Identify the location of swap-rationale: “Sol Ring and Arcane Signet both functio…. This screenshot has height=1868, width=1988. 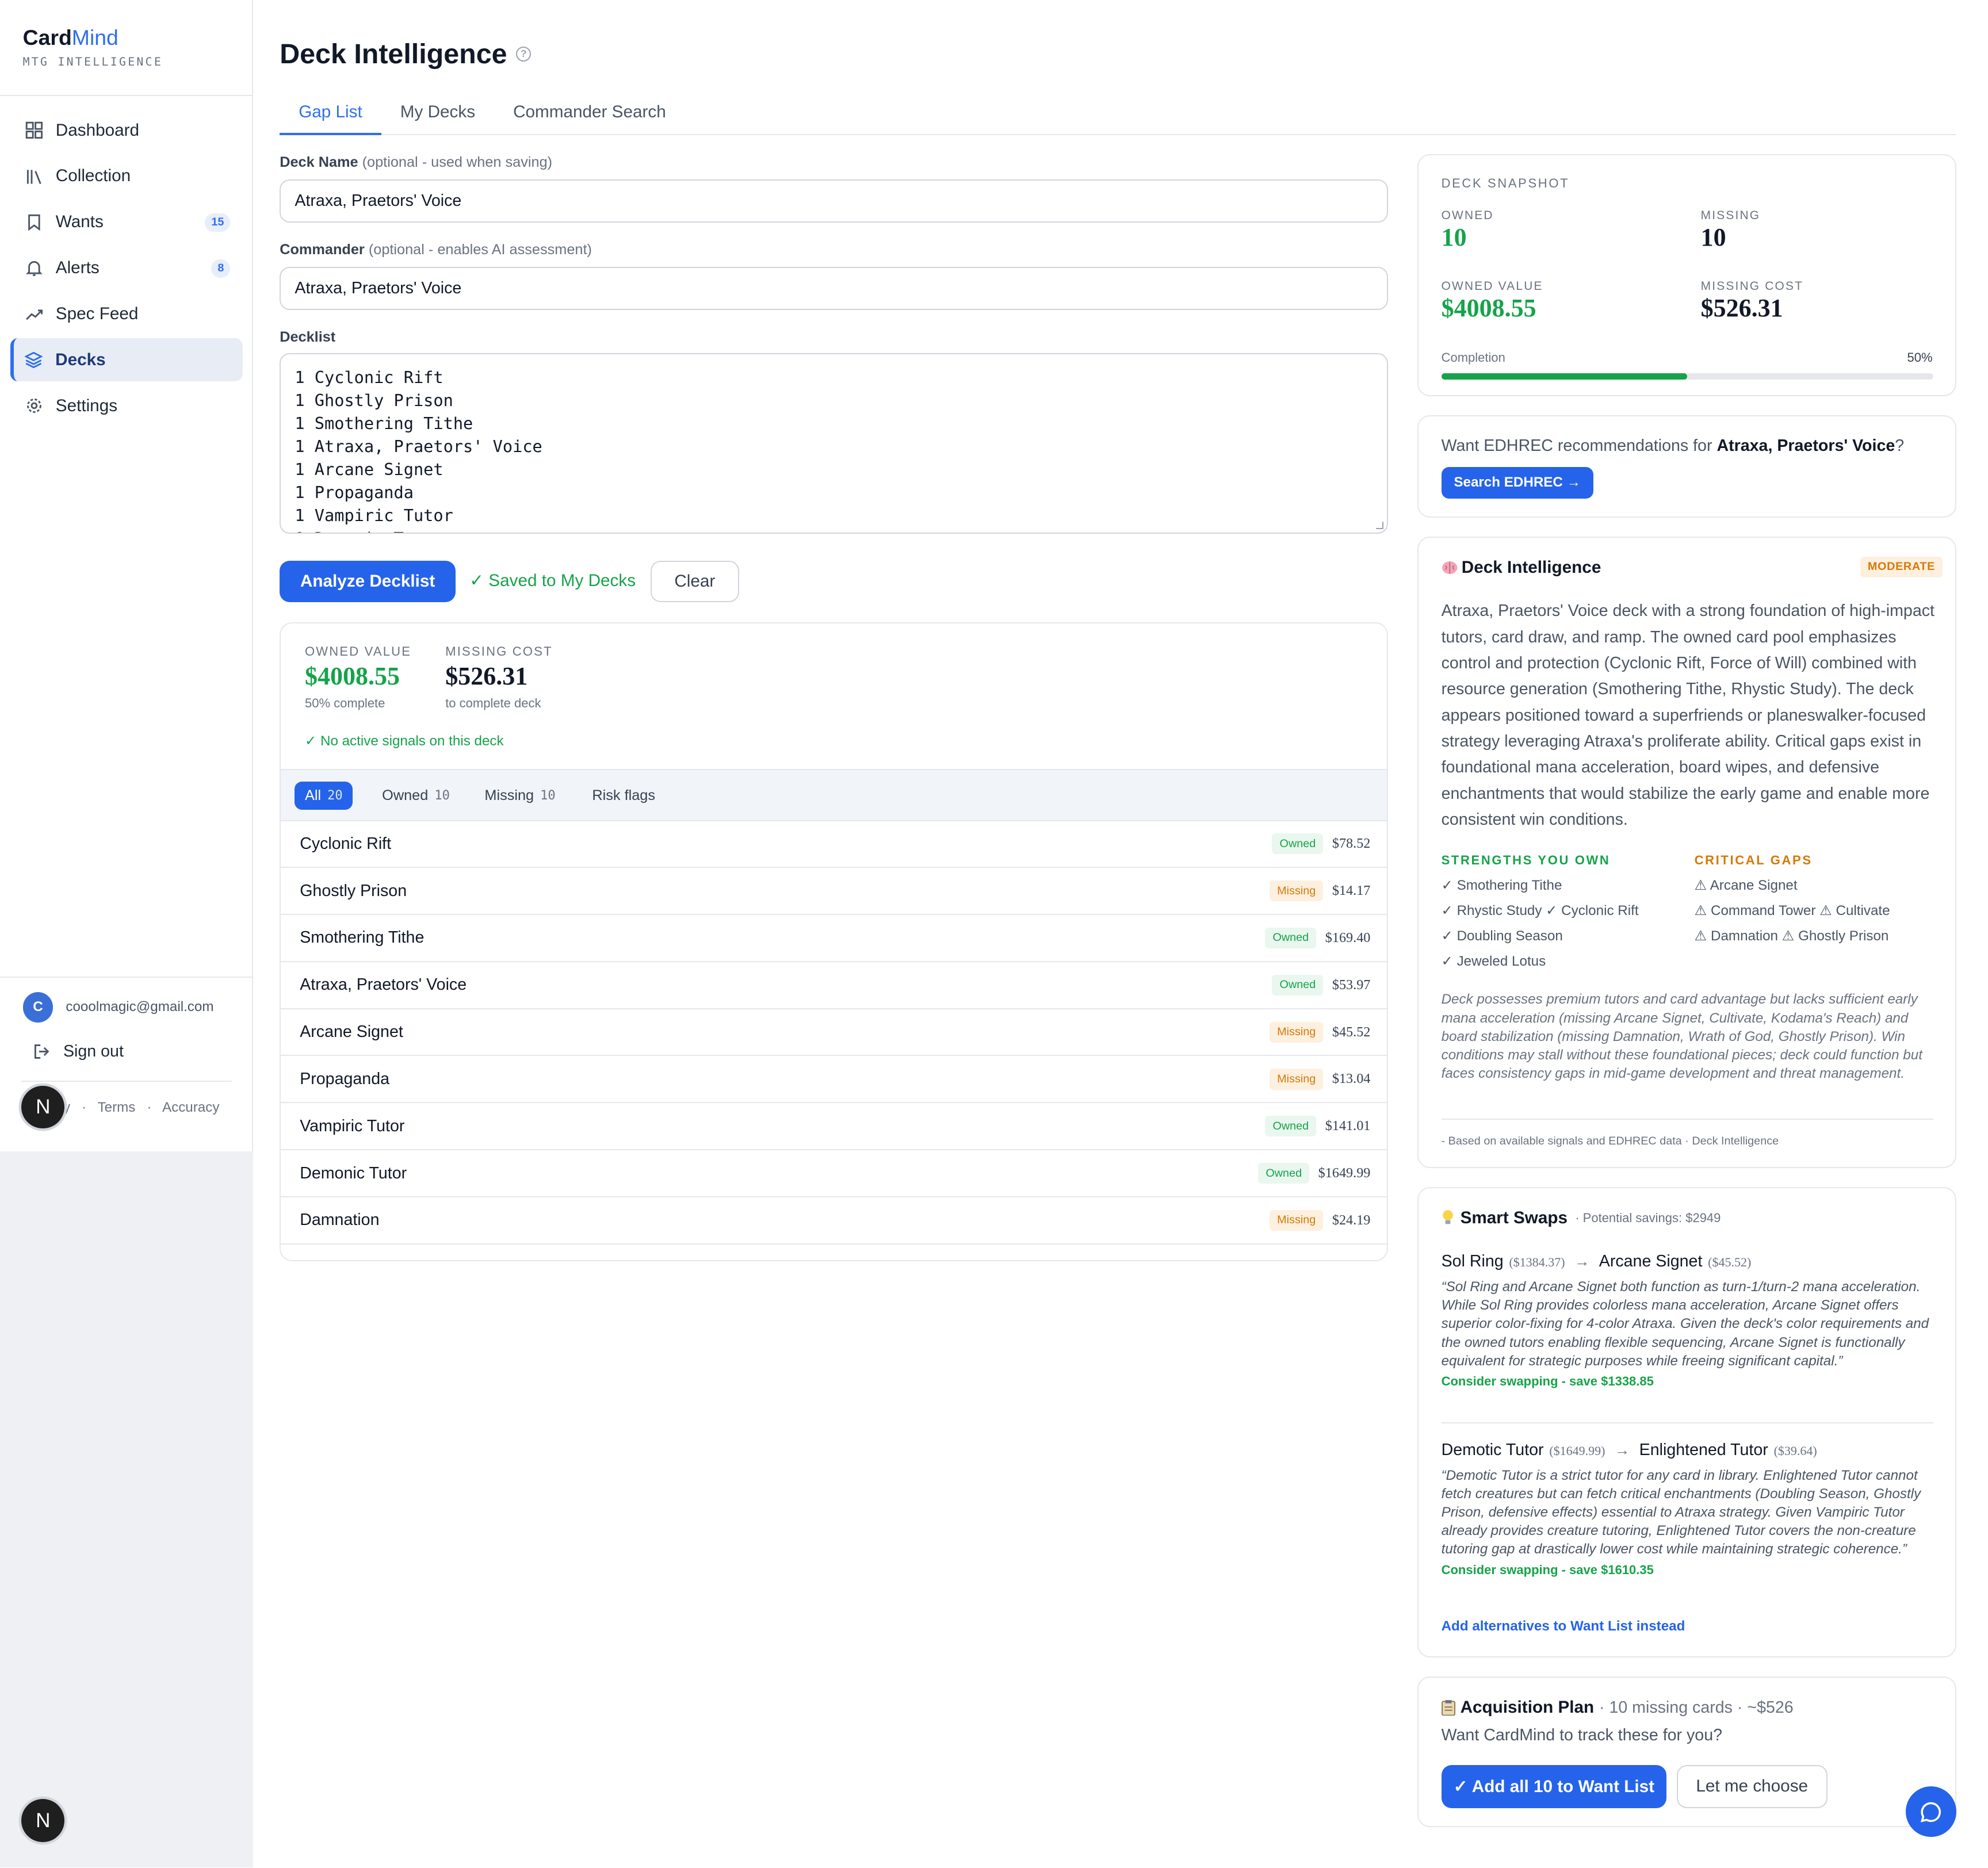
(1685, 1324).